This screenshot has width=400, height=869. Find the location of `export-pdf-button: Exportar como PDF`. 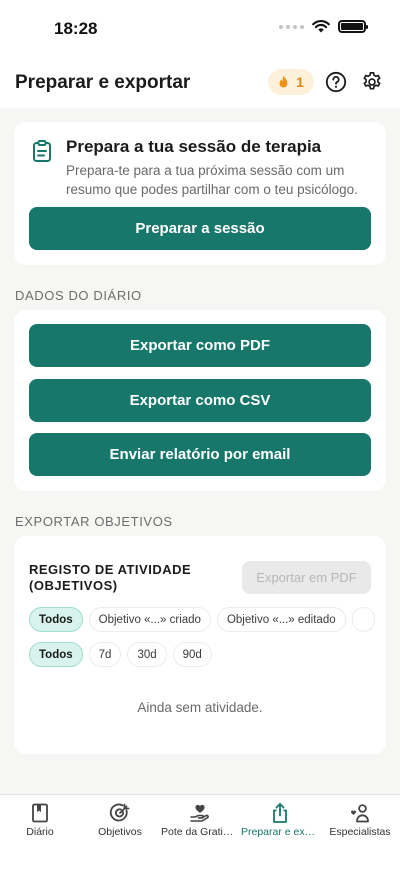

export-pdf-button: Exportar como PDF is located at coordinates (200, 345).